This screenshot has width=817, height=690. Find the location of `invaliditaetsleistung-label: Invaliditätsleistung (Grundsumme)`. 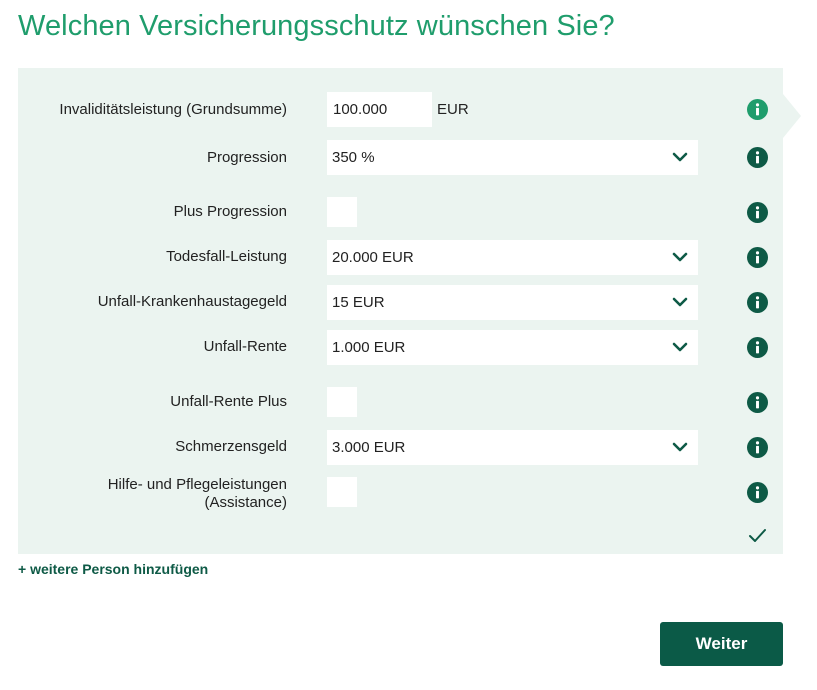

invaliditaetsleistung-label: Invaliditätsleistung (Grundsumme) is located at coordinates (173, 109).